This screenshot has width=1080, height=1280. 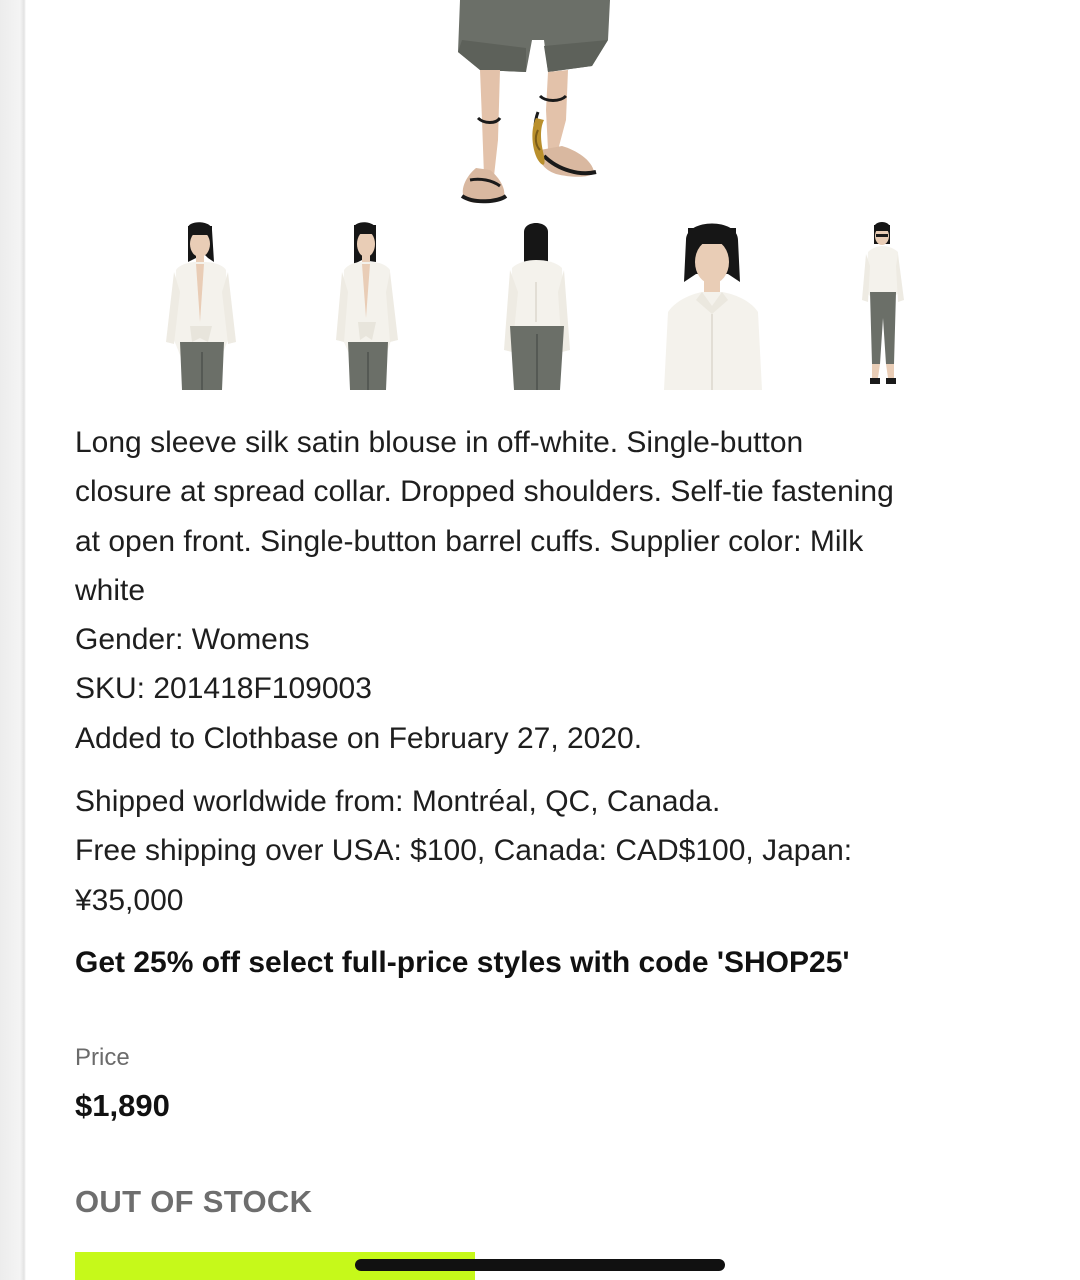 What do you see at coordinates (192, 640) in the screenshot?
I see `gender-info: Gender: Womens` at bounding box center [192, 640].